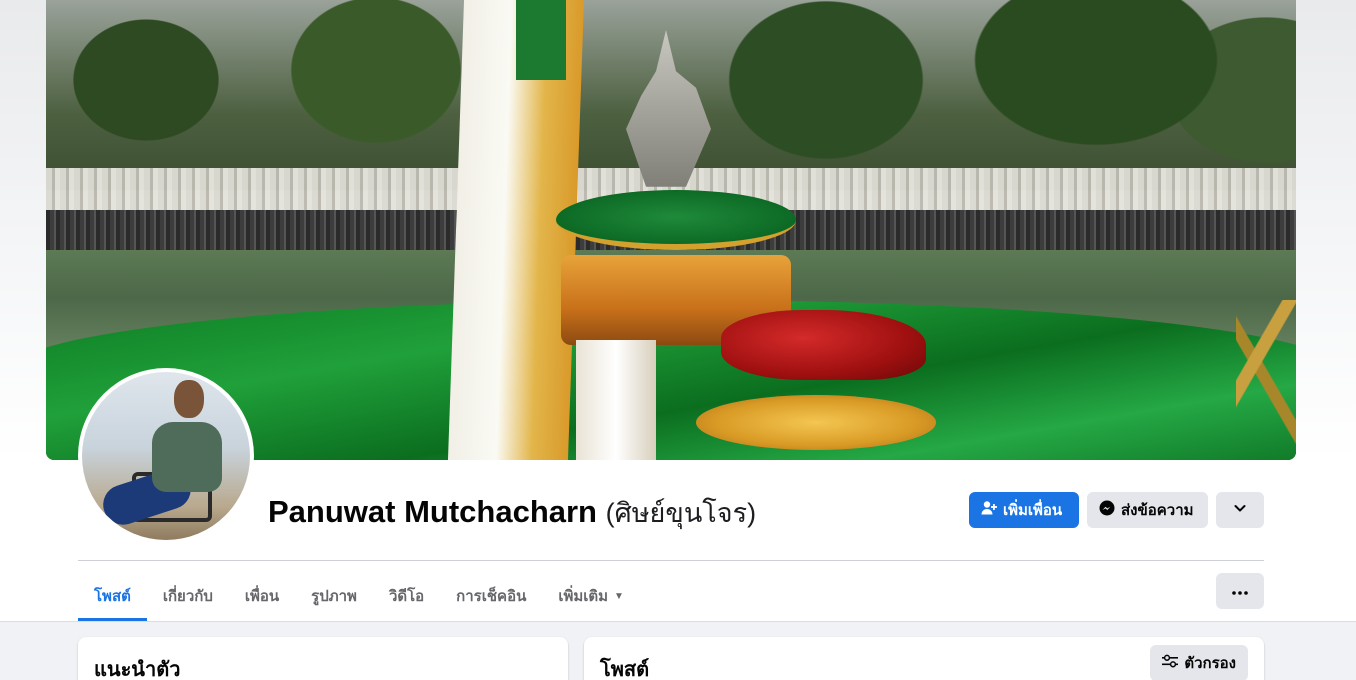  I want to click on add-friend-button: เพิ่มเพื่อน, so click(1024, 510).